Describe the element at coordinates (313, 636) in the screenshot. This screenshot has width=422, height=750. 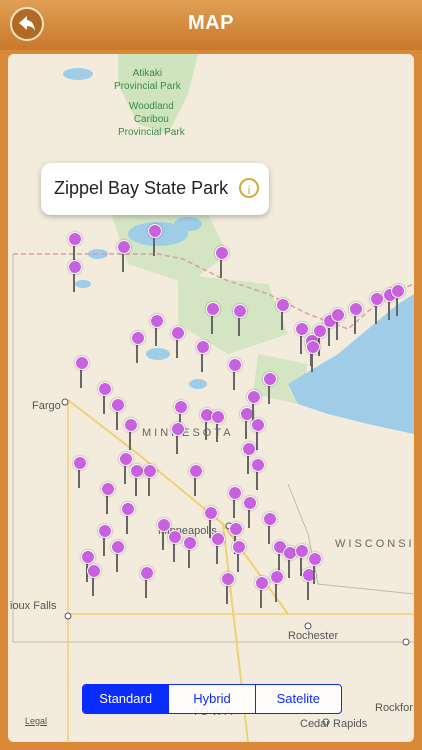
I see `place-rochester: Rochester` at that location.